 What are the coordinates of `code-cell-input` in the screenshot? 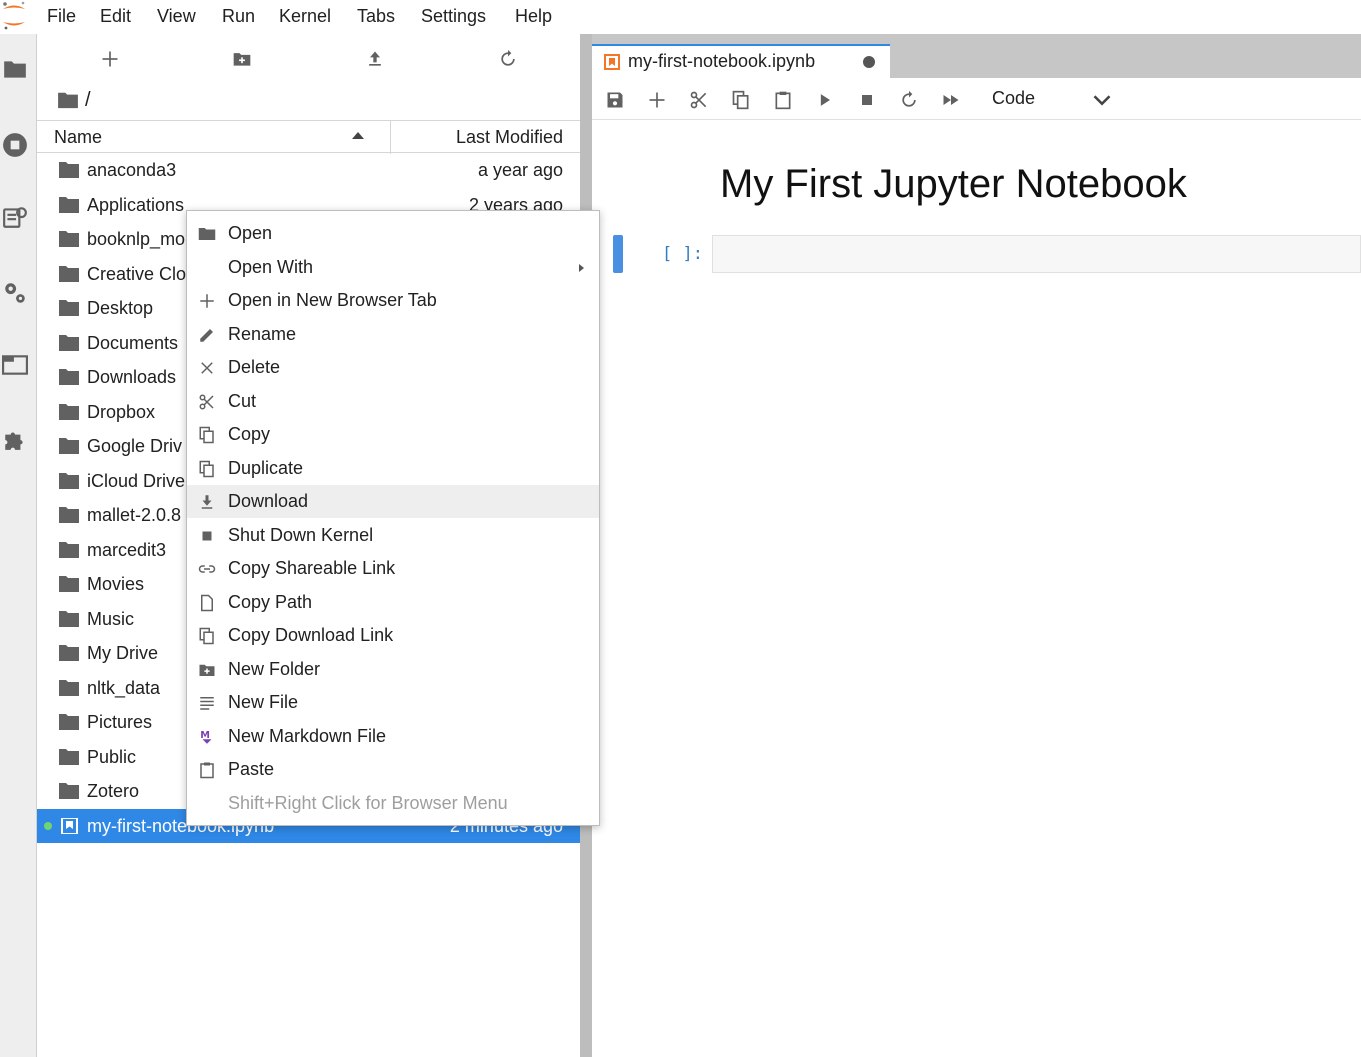 It's located at (1036, 254).